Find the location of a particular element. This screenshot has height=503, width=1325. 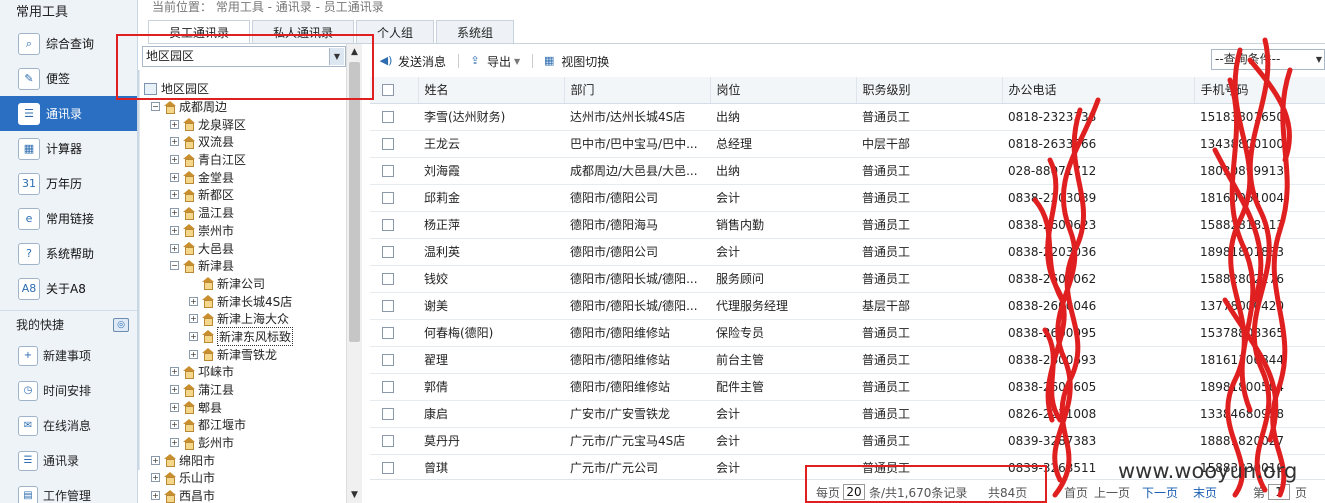

sidebar-item-5: e 常用链接 is located at coordinates (68, 218).